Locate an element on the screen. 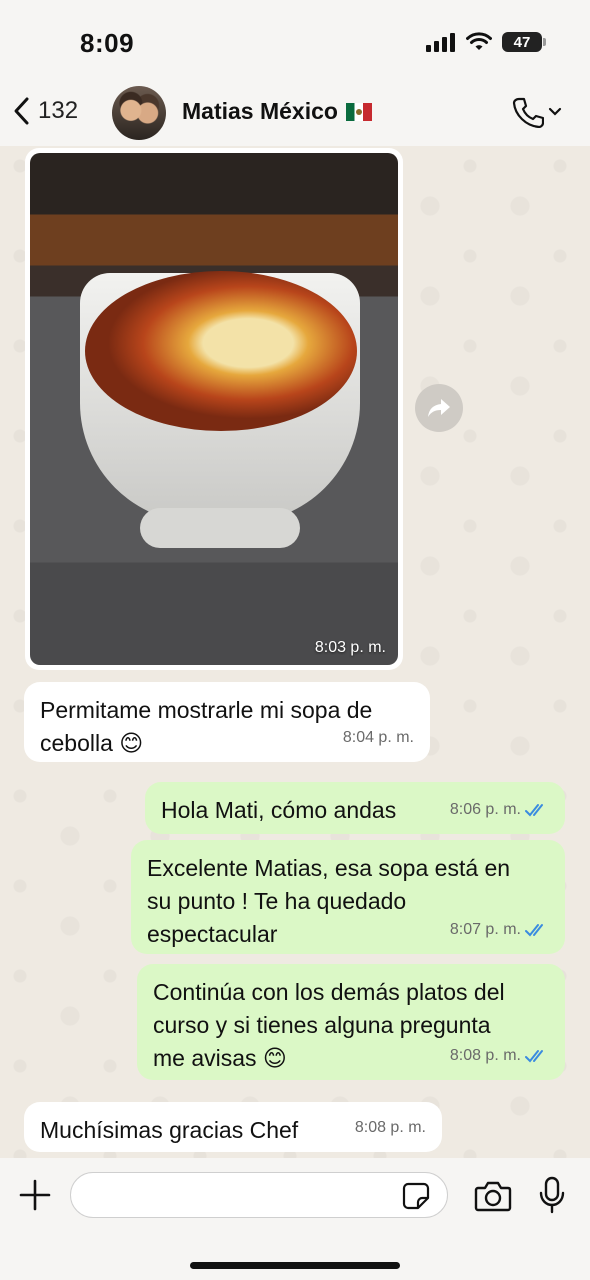 This screenshot has height=1280, width=590. battery-icon: 47 is located at coordinates (524, 42).